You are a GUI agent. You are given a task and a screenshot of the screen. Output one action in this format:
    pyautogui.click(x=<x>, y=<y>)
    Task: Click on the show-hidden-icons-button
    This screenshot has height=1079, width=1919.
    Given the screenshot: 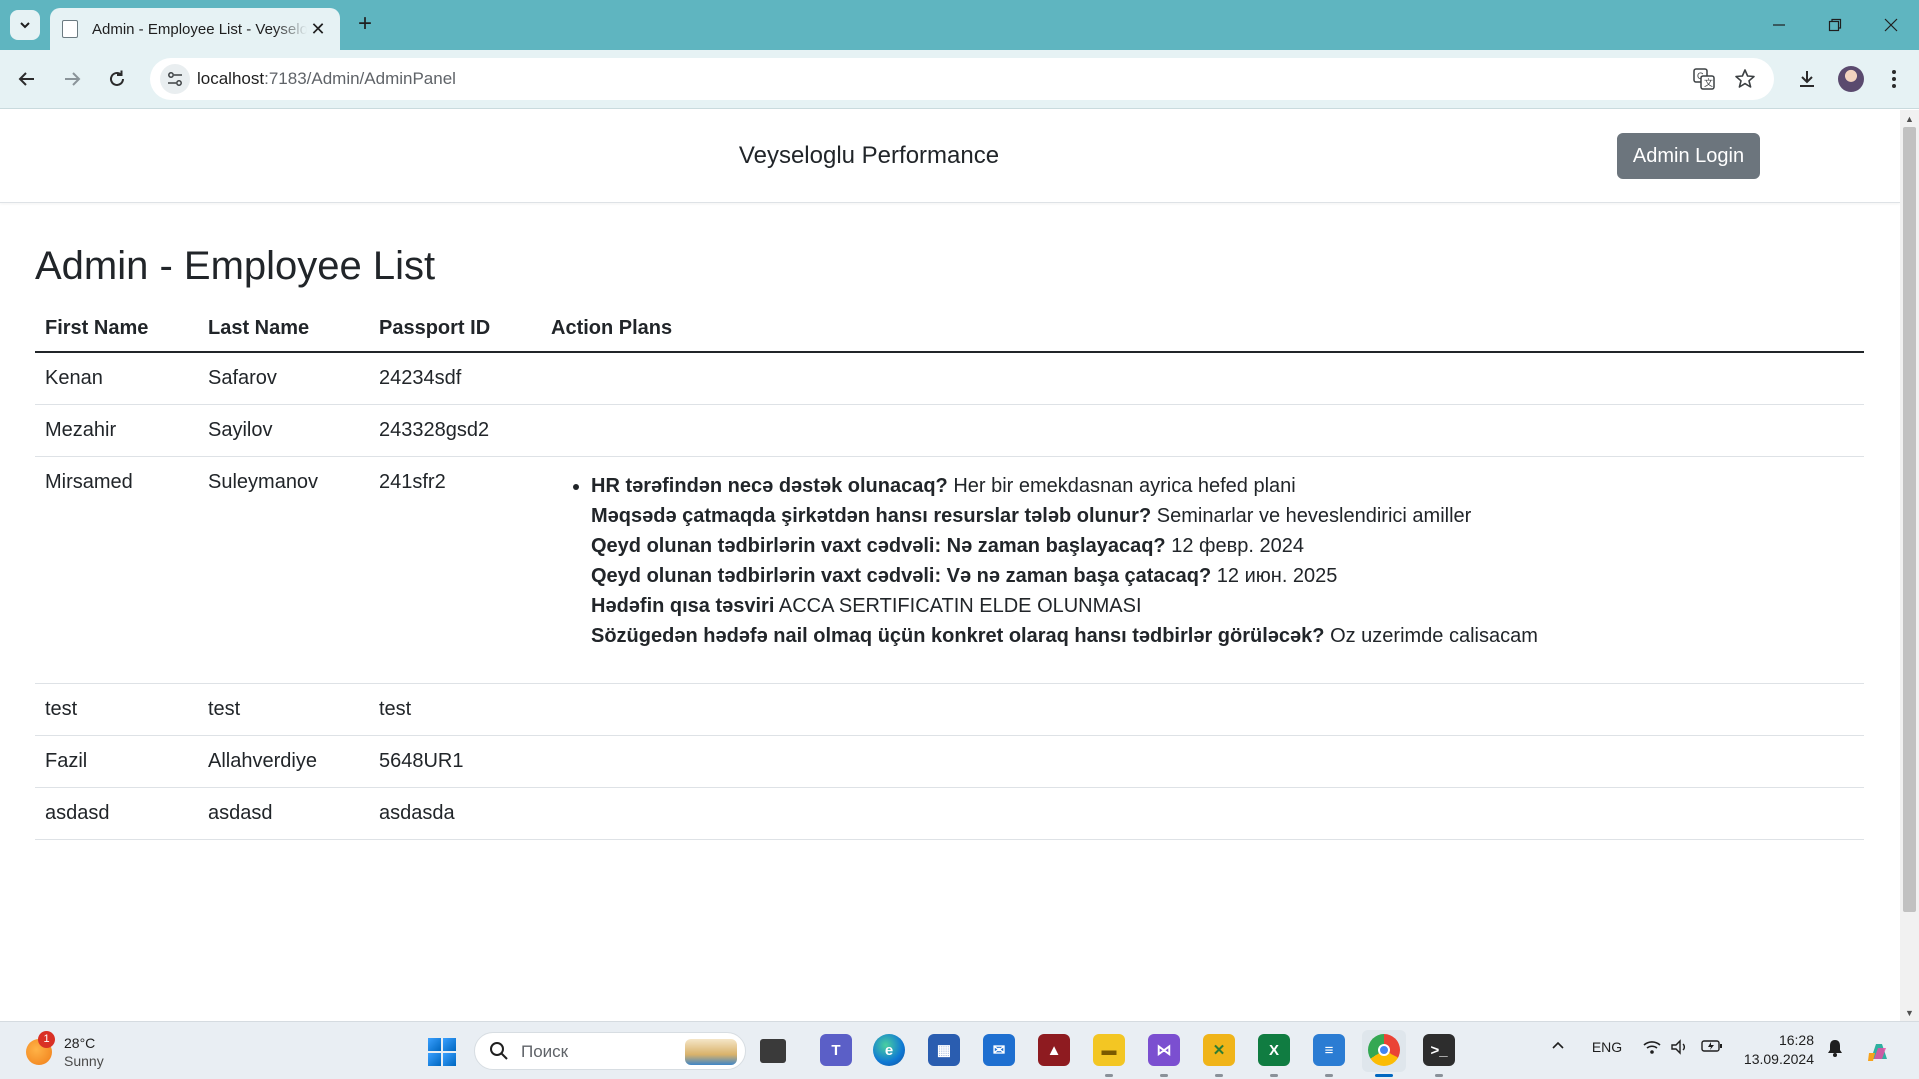 What is the action you would take?
    pyautogui.click(x=1558, y=1046)
    